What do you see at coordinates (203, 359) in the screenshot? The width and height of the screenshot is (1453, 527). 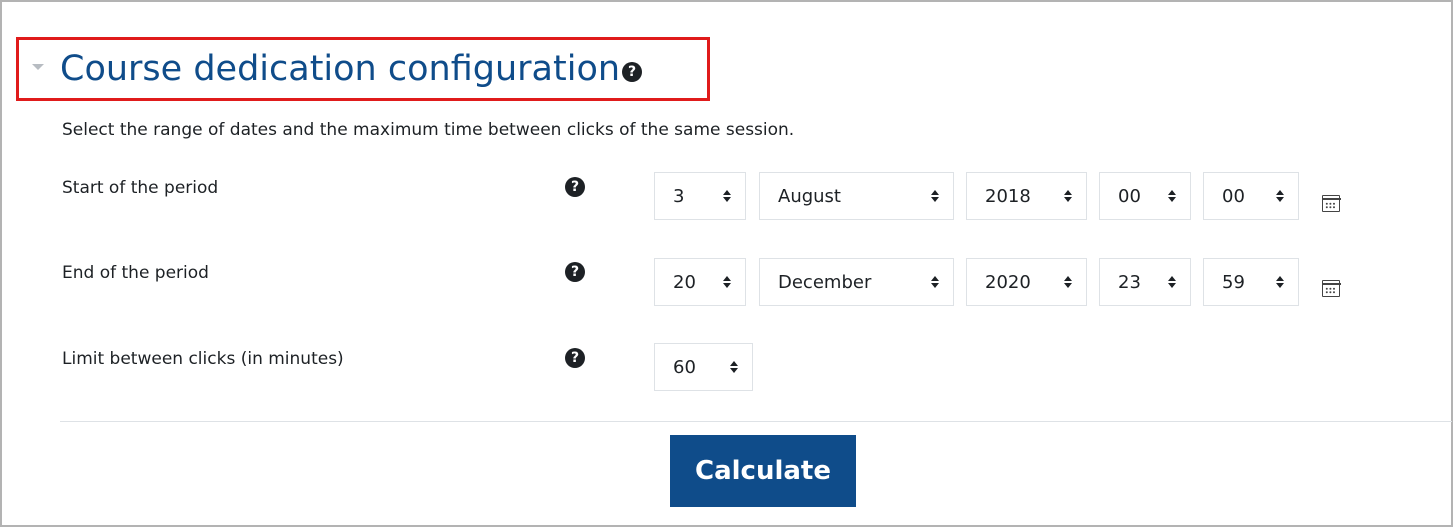 I see `limit-label: Limit between clicks (in minutes)` at bounding box center [203, 359].